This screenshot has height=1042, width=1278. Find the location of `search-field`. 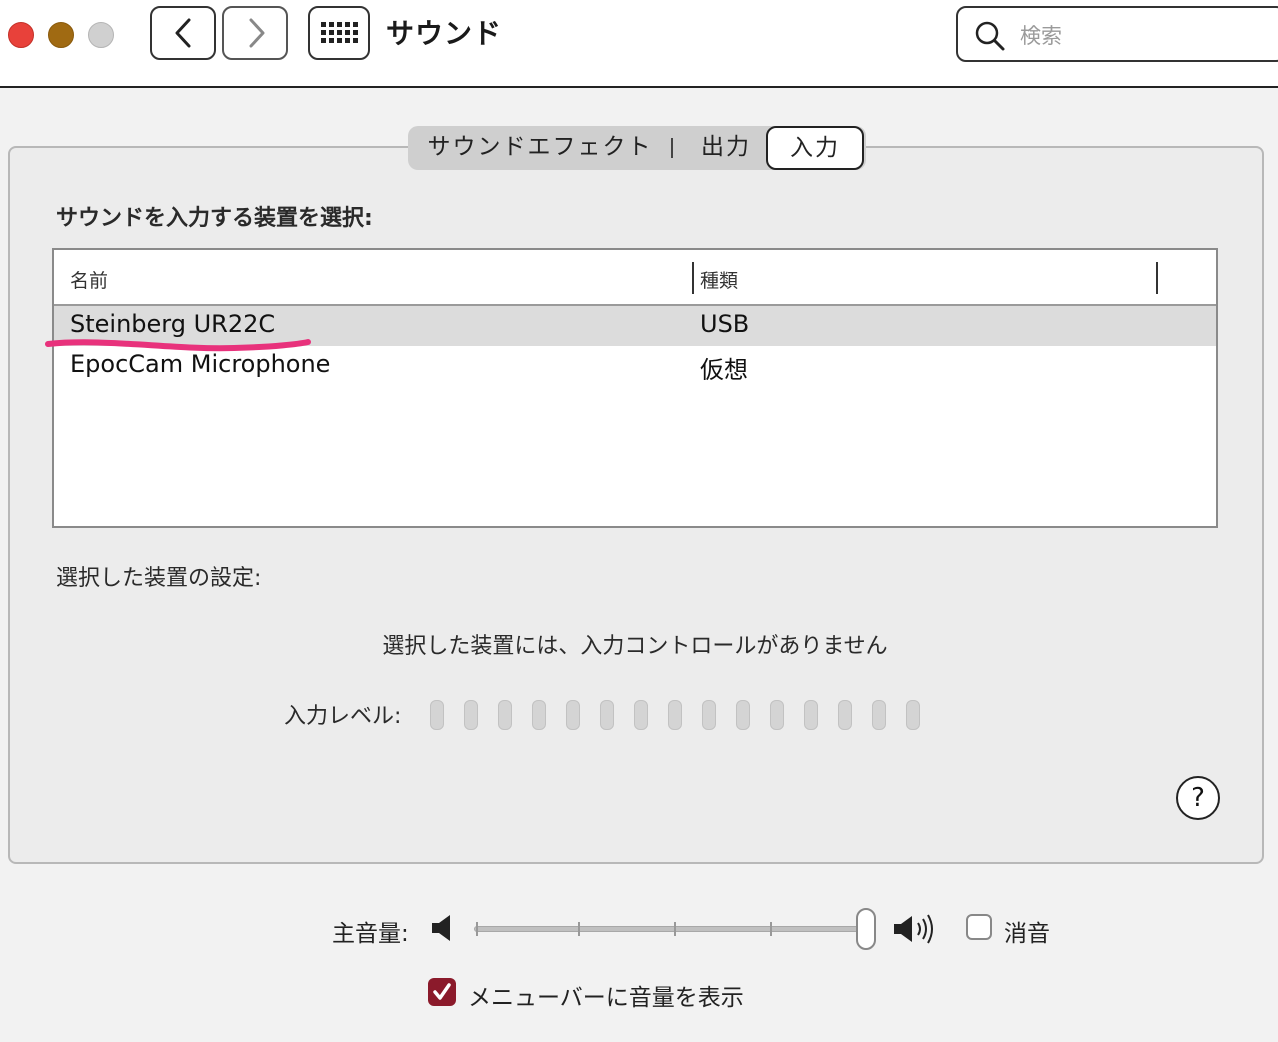

search-field is located at coordinates (1117, 34).